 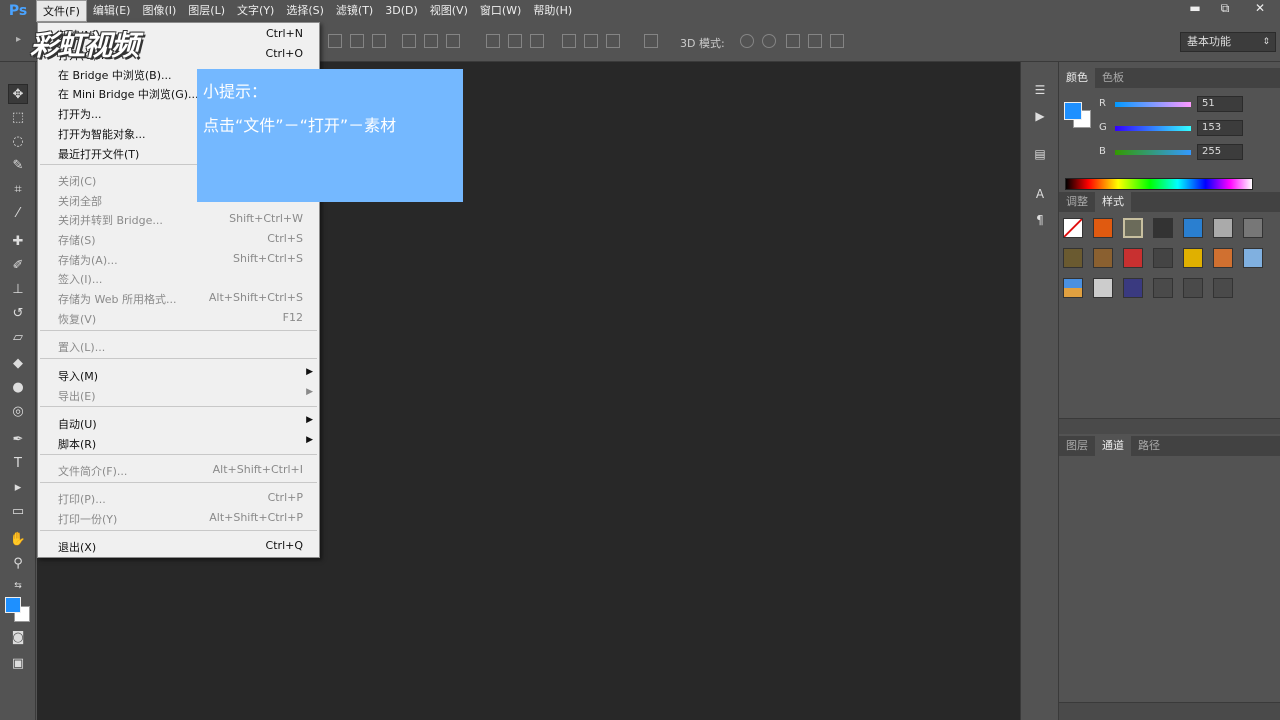 What do you see at coordinates (1113, 446) in the screenshot?
I see `tab-channels: 通道` at bounding box center [1113, 446].